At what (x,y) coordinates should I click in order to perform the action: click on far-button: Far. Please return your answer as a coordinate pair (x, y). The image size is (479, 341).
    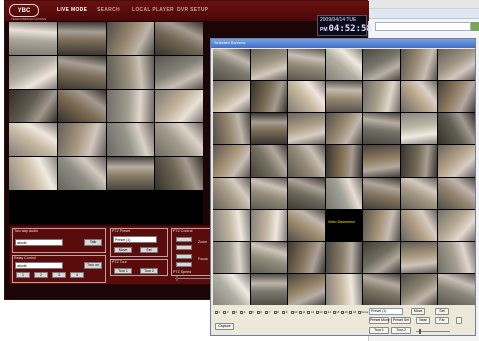
    Looking at the image, I should click on (442, 320).